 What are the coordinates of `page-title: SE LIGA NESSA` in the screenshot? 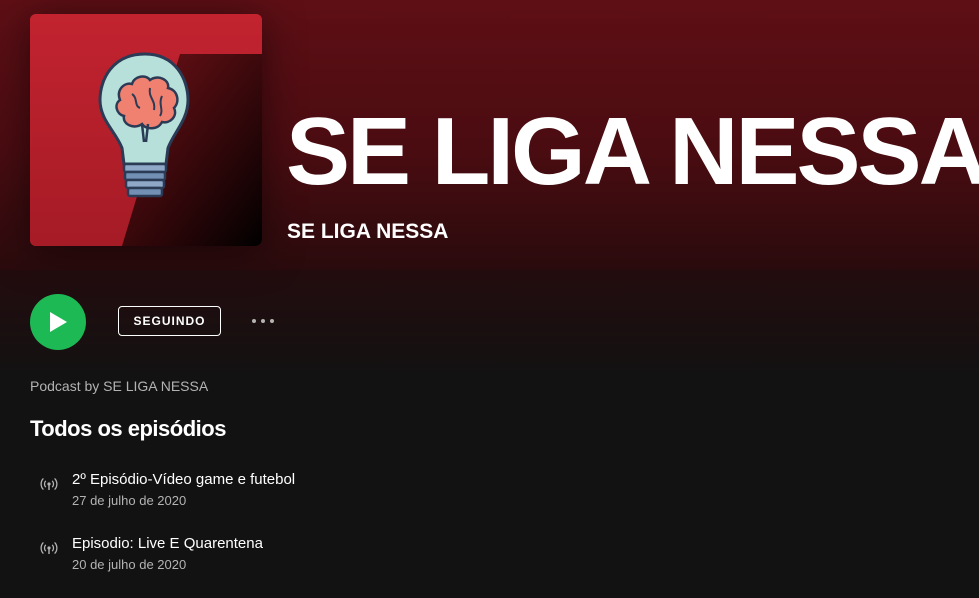 It's located at (632, 151).